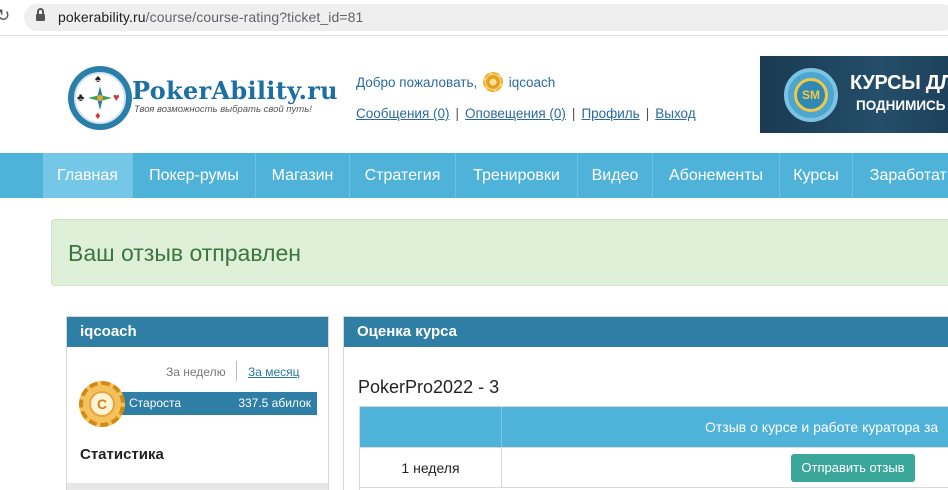 The width and height of the screenshot is (948, 490). What do you see at coordinates (515, 113) in the screenshot?
I see `notifications-link: Оповещения (0)` at bounding box center [515, 113].